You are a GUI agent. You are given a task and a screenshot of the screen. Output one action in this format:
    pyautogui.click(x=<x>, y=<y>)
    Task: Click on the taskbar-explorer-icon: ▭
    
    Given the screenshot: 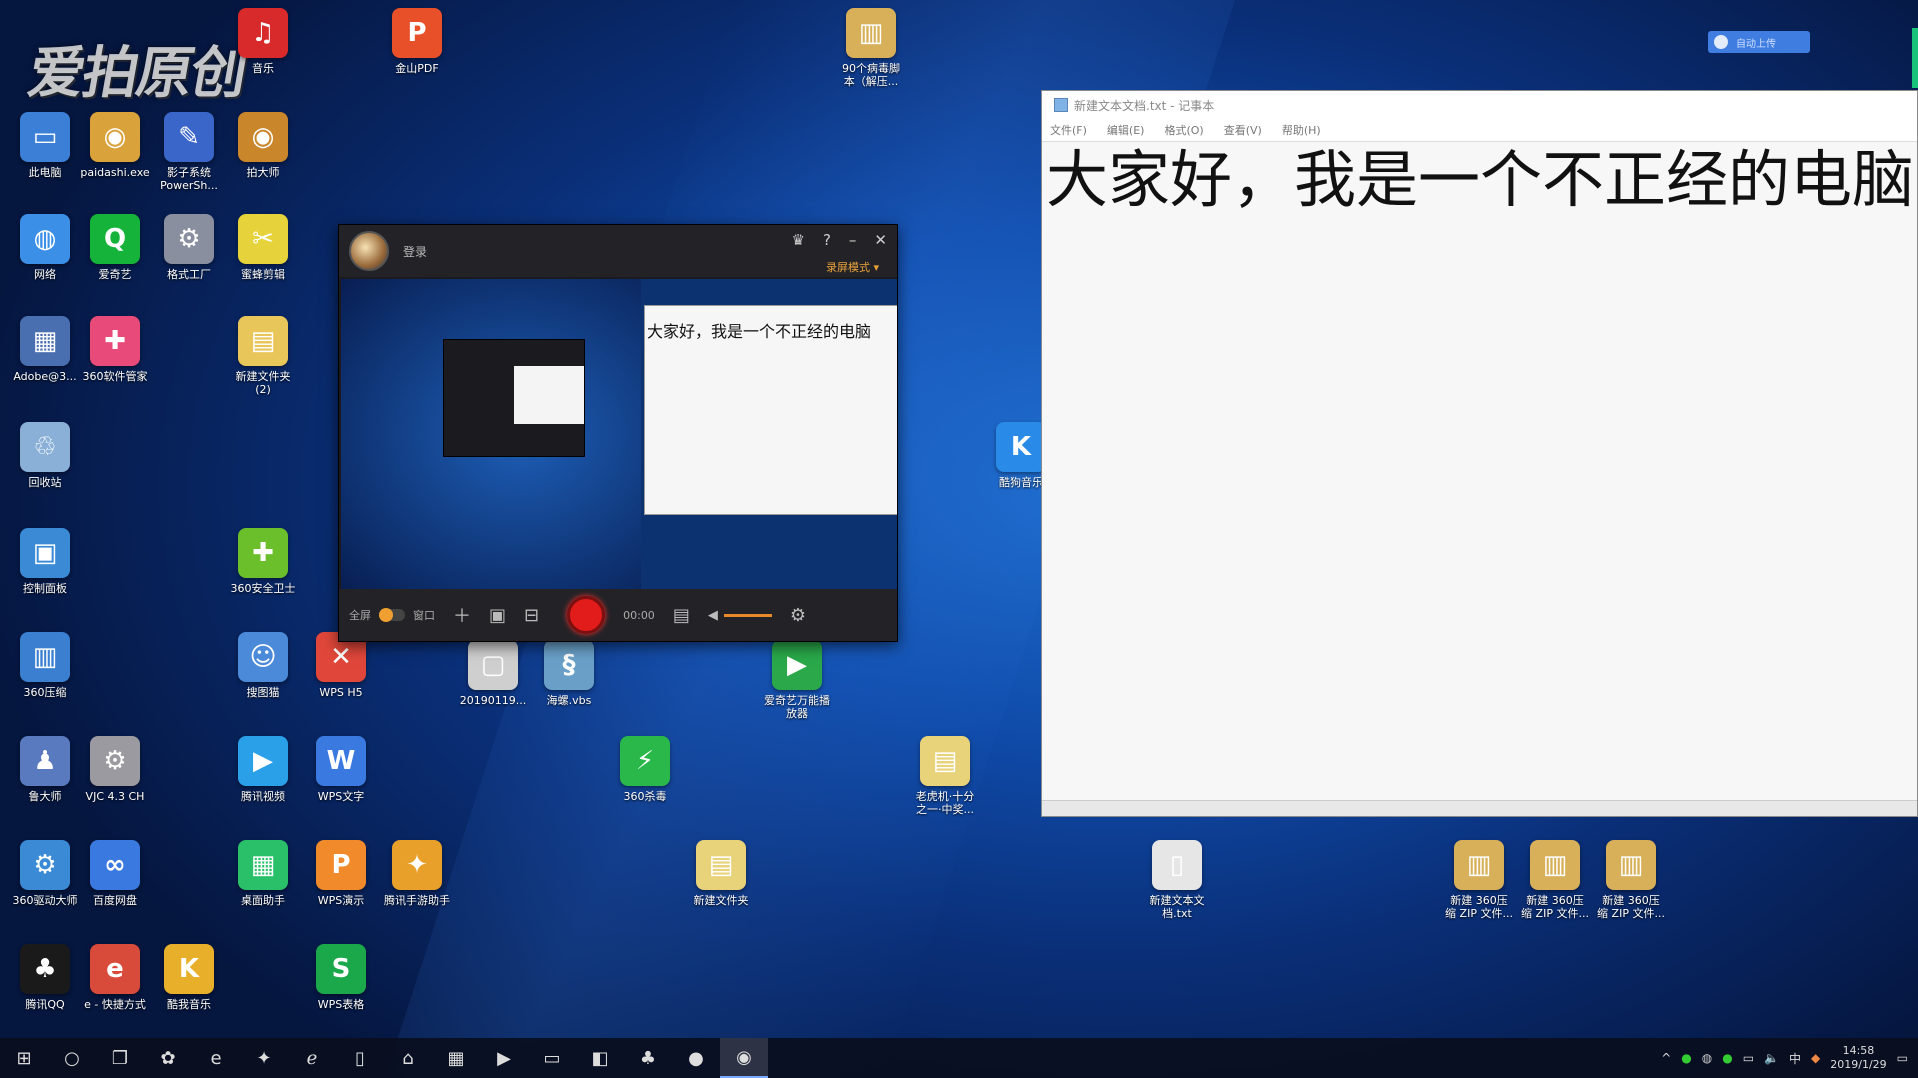 What is the action you would take?
    pyautogui.click(x=552, y=1058)
    